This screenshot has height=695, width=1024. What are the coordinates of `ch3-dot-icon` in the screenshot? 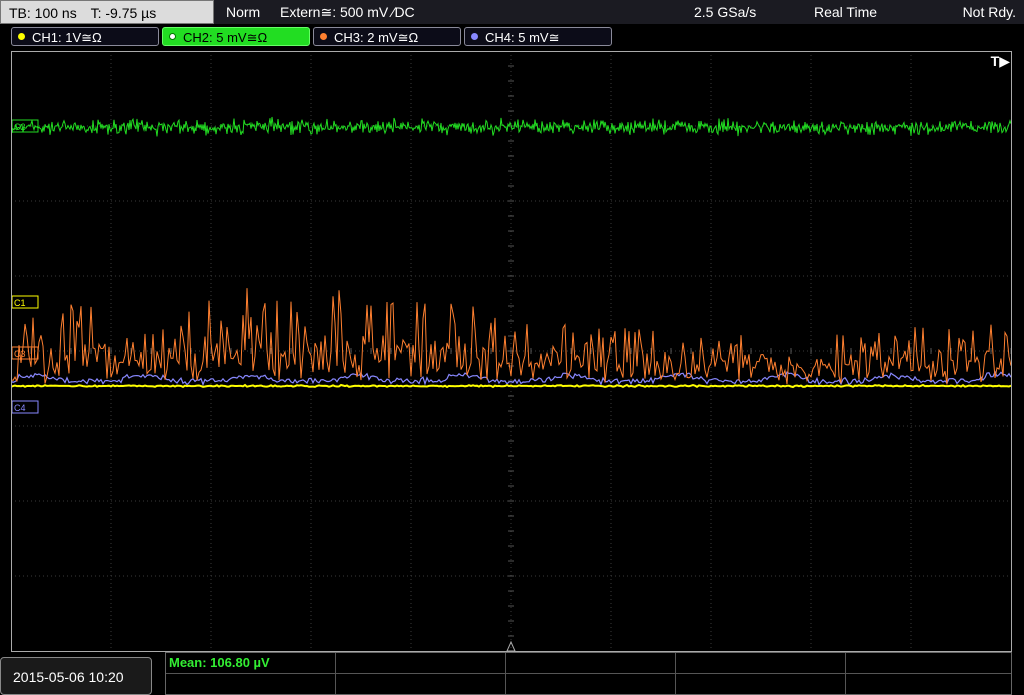 It's located at (323, 36).